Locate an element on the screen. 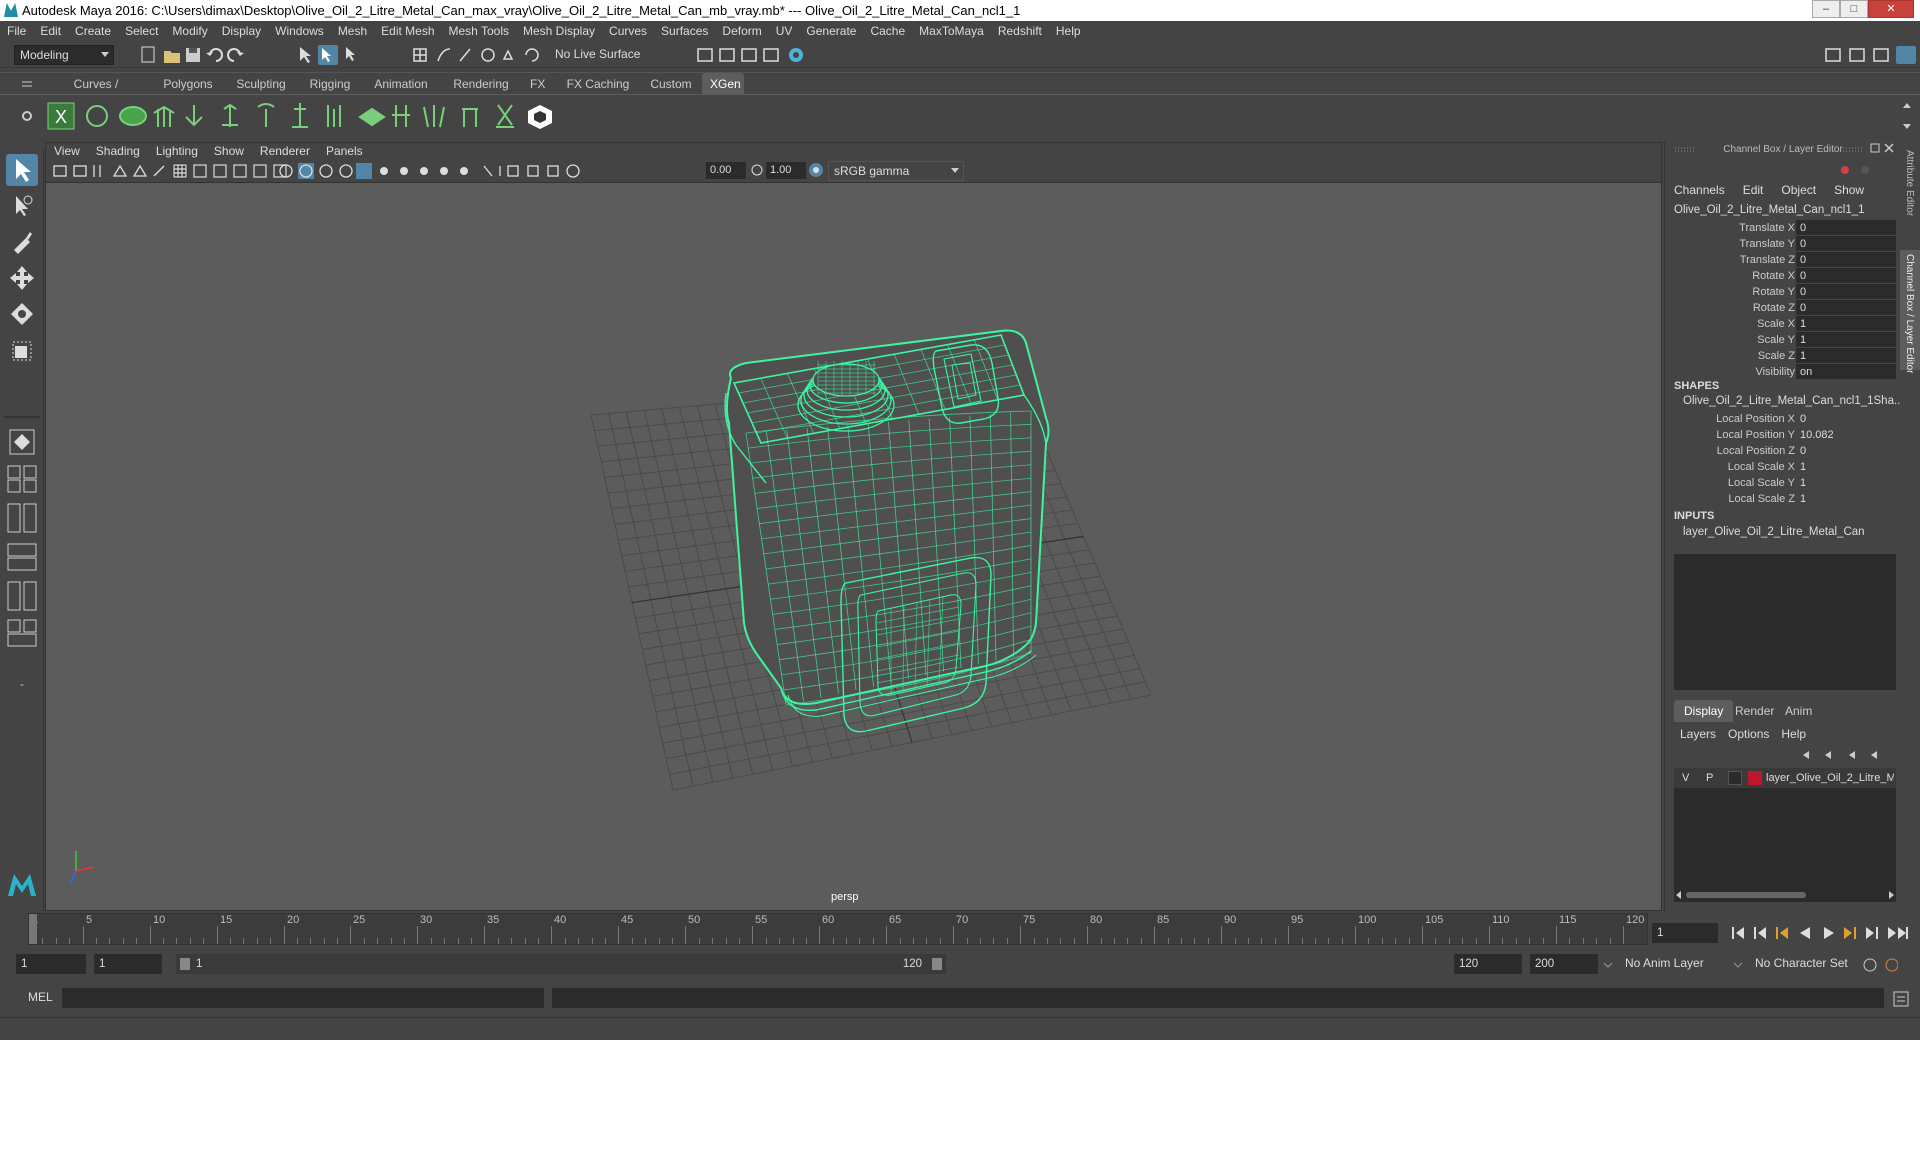 The width and height of the screenshot is (1920, 1158). shelf-tab-xgen: XGen is located at coordinates (723, 84).